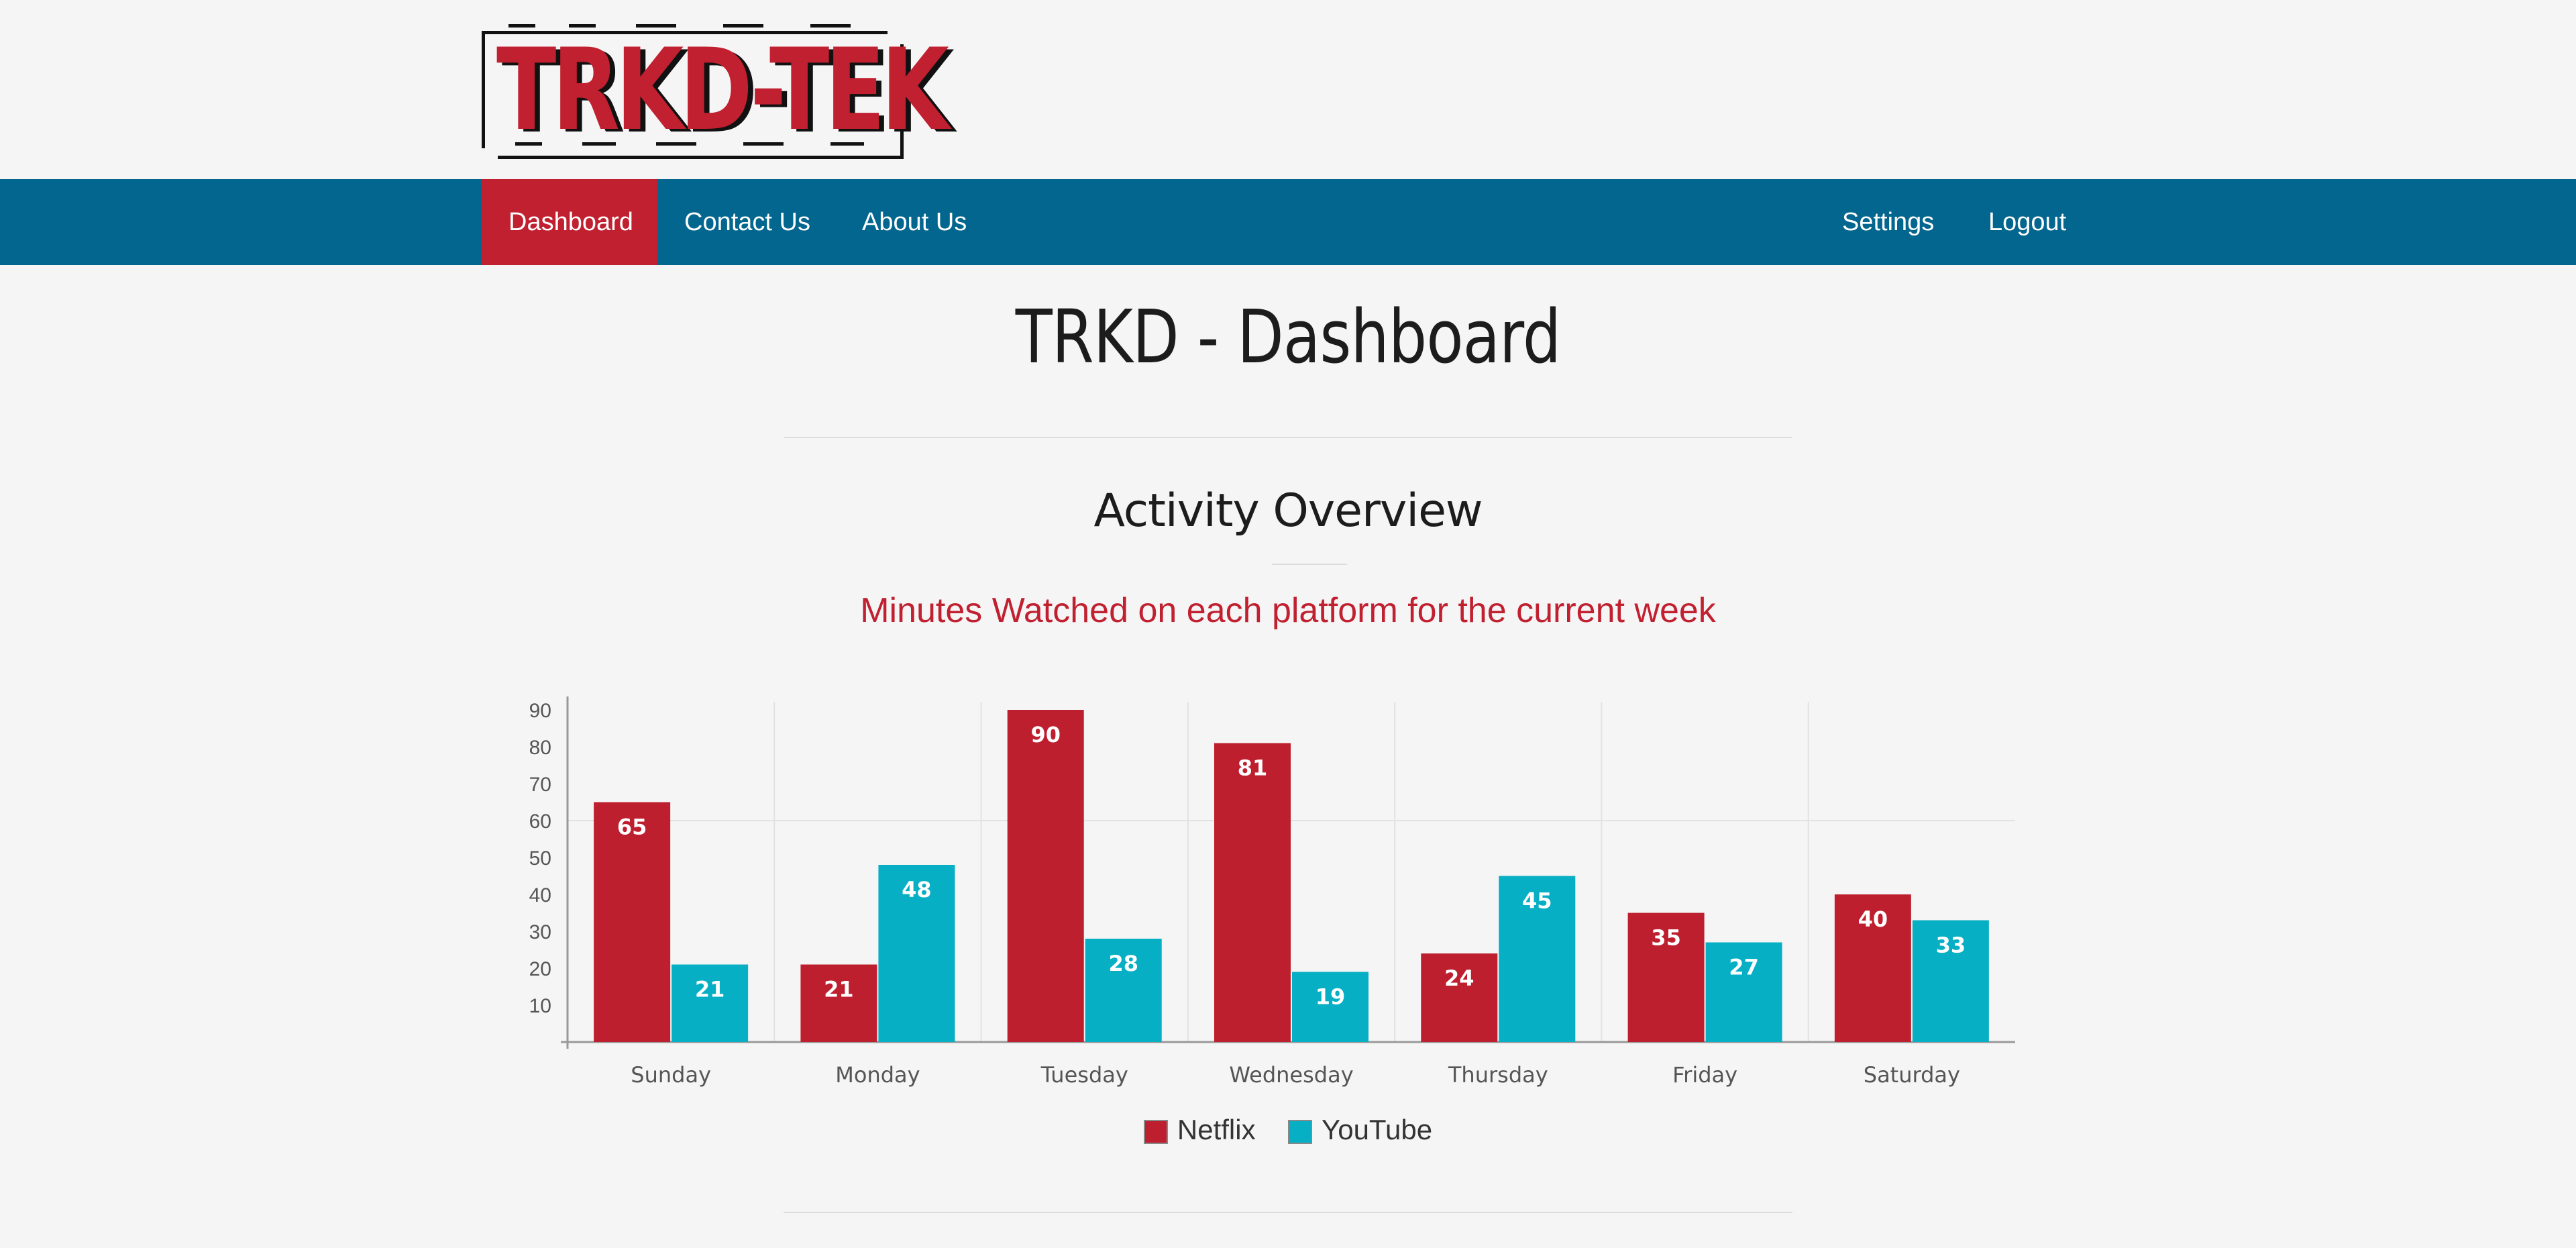 The height and width of the screenshot is (1248, 2576). I want to click on section-title: Activity Overview, so click(1288, 511).